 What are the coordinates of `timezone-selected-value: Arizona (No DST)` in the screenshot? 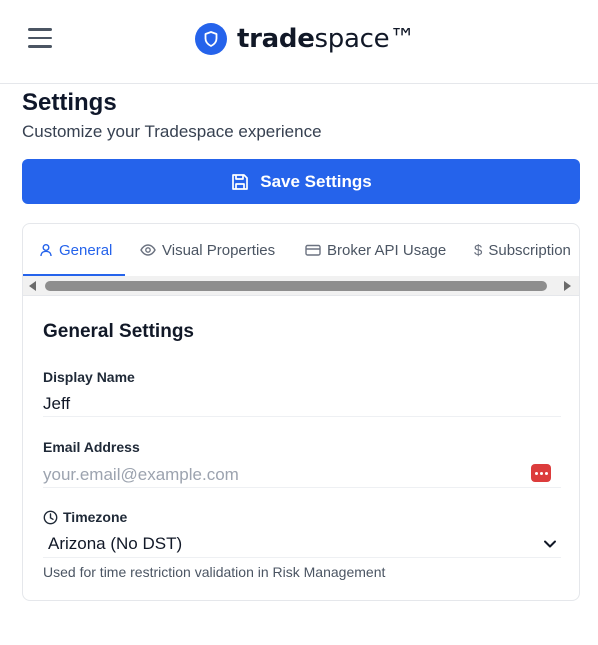 It's located at (115, 543).